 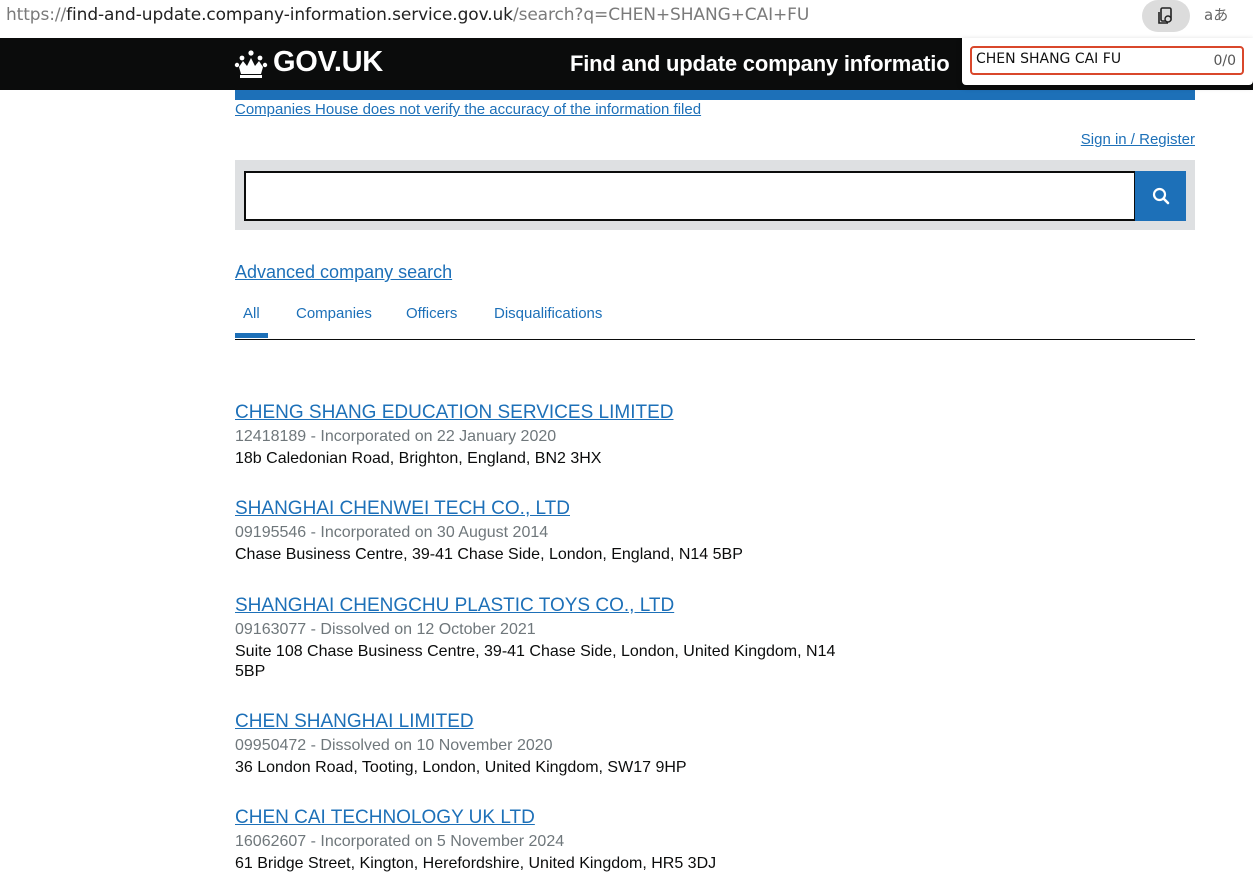 What do you see at coordinates (343, 272) in the screenshot?
I see `advanced-search-link: Advanced company search` at bounding box center [343, 272].